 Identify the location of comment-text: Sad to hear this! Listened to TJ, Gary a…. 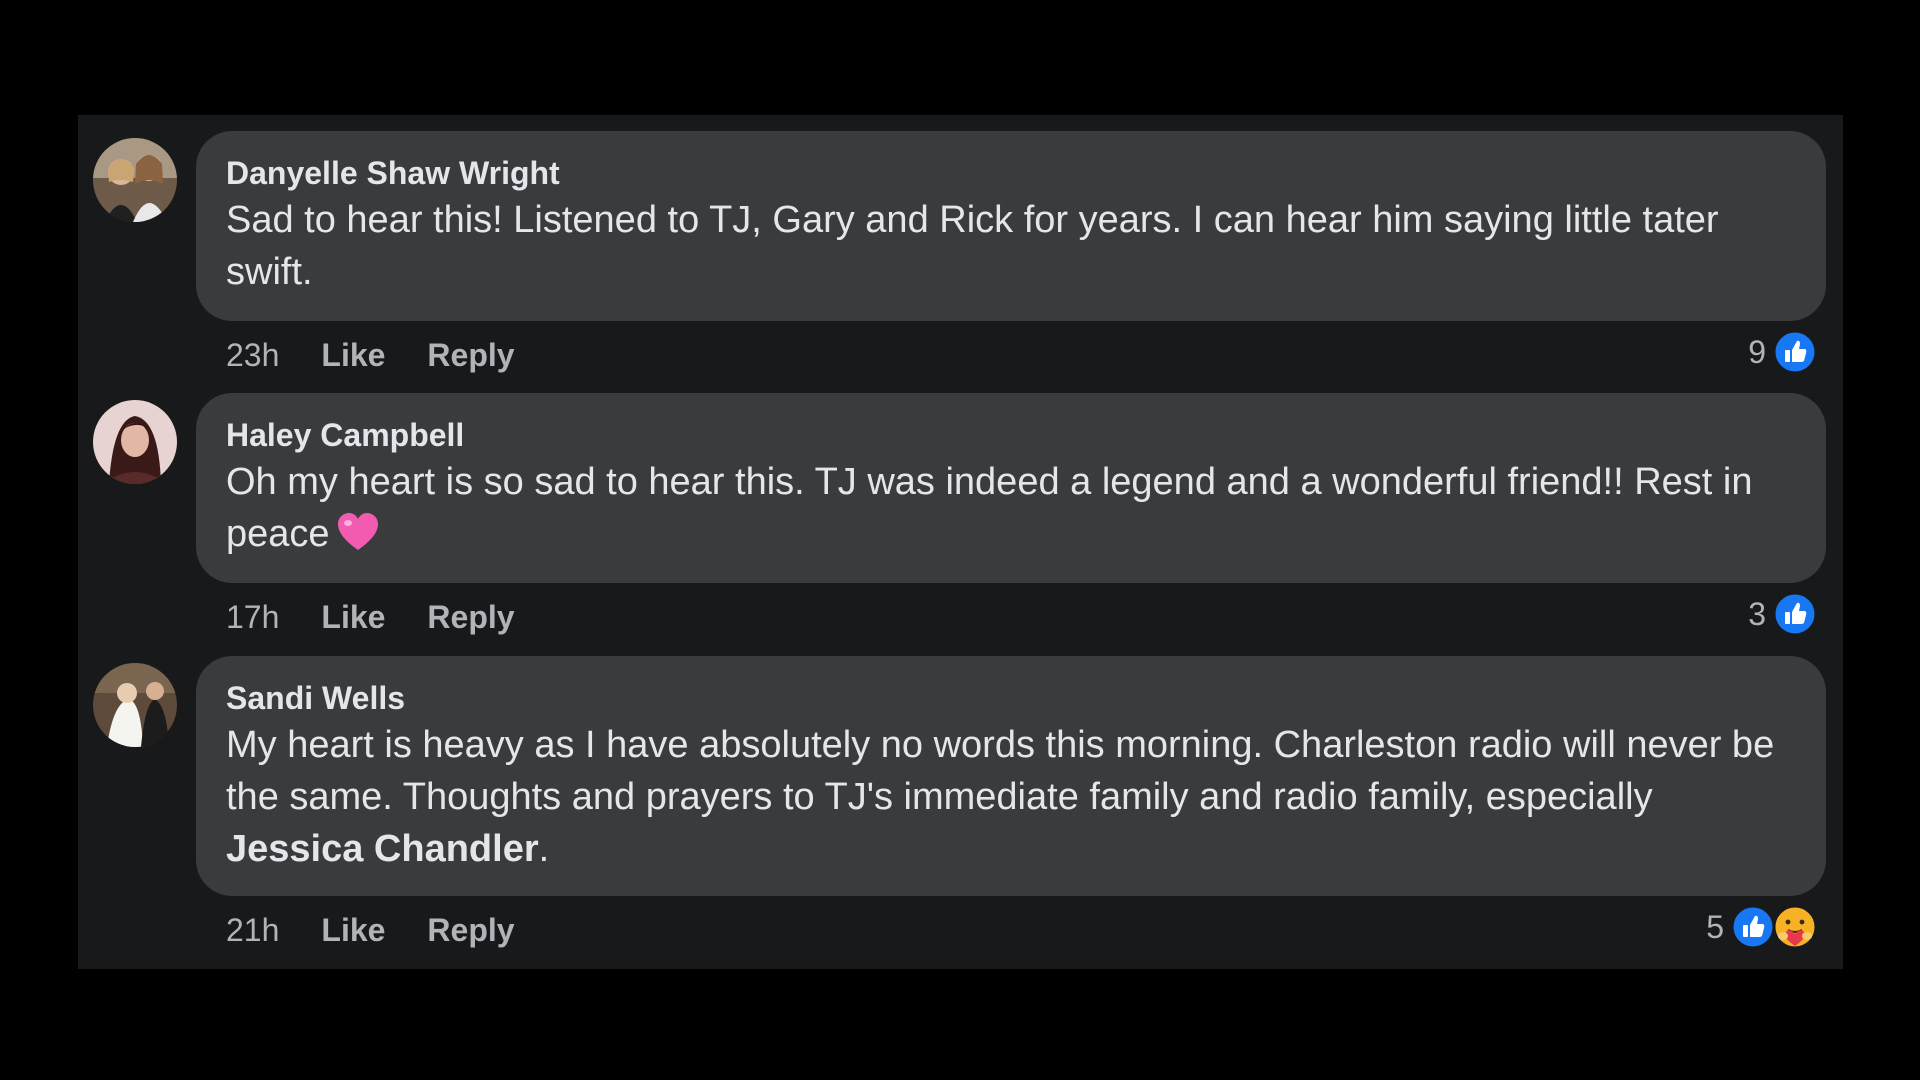
(972, 246).